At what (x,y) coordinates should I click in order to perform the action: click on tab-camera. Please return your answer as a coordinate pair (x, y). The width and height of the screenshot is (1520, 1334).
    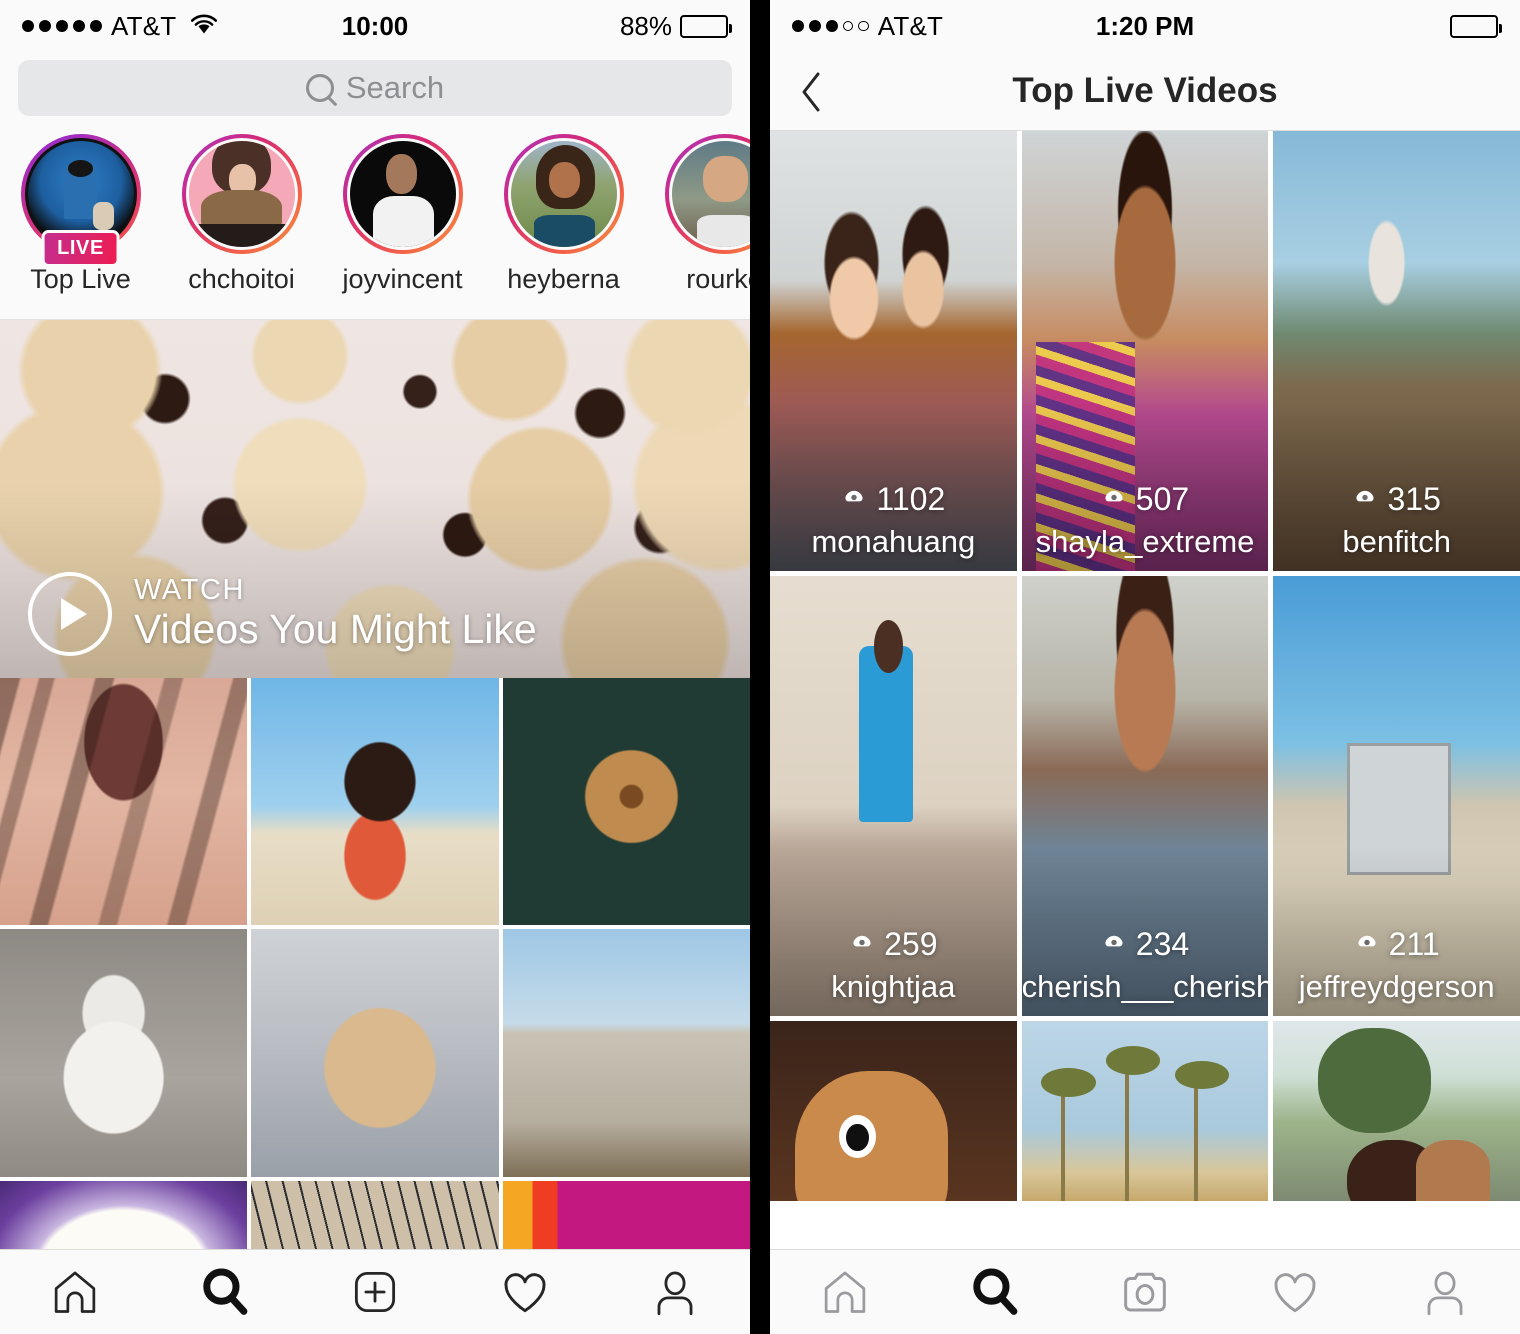
    Looking at the image, I should click on (1145, 1292).